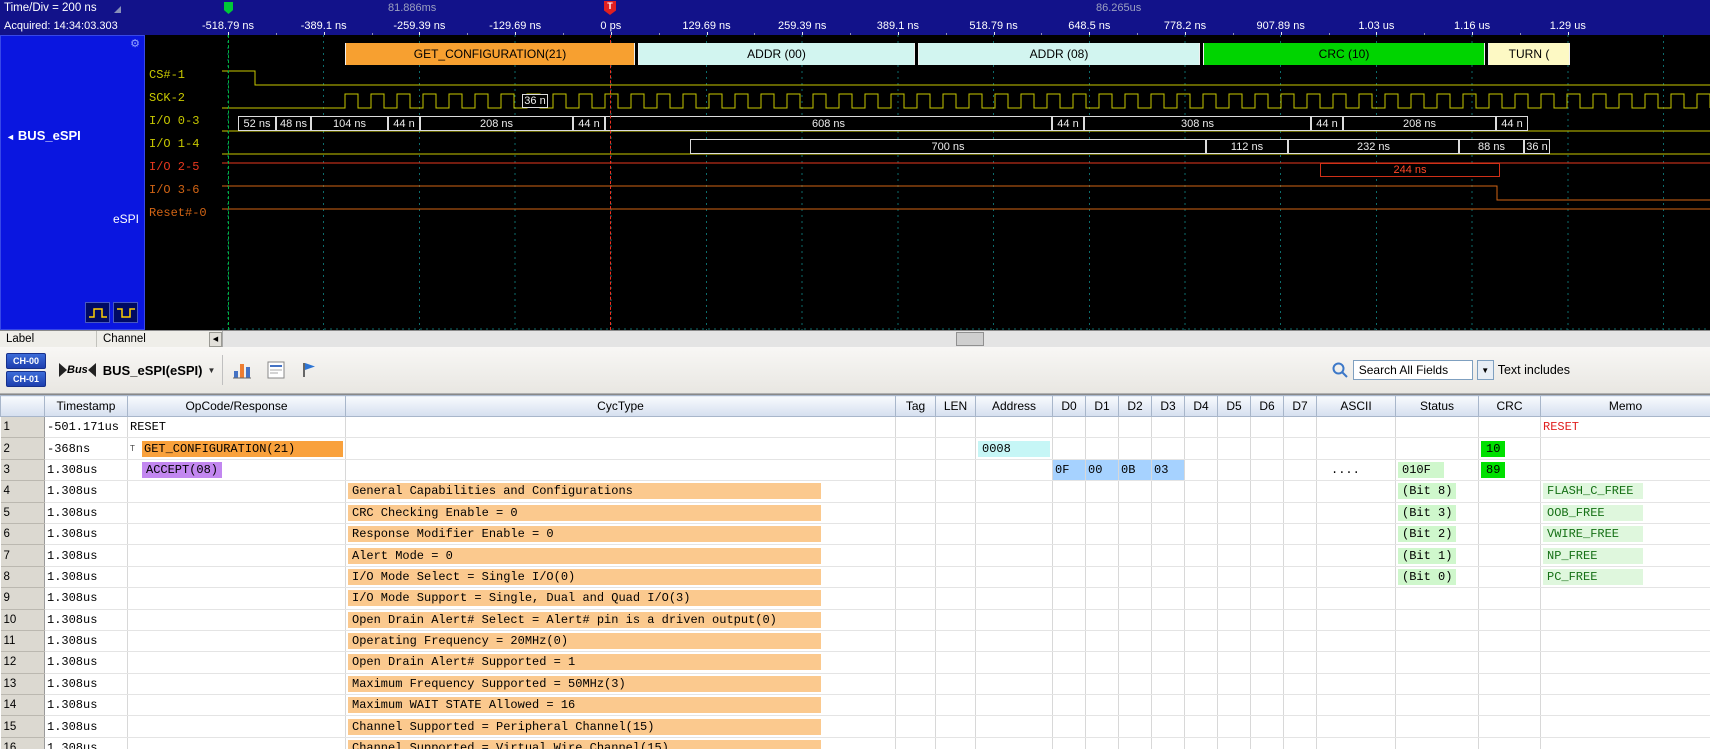 The image size is (1710, 749). Describe the element at coordinates (228, 182) in the screenshot. I see `marker-a-cursor` at that location.